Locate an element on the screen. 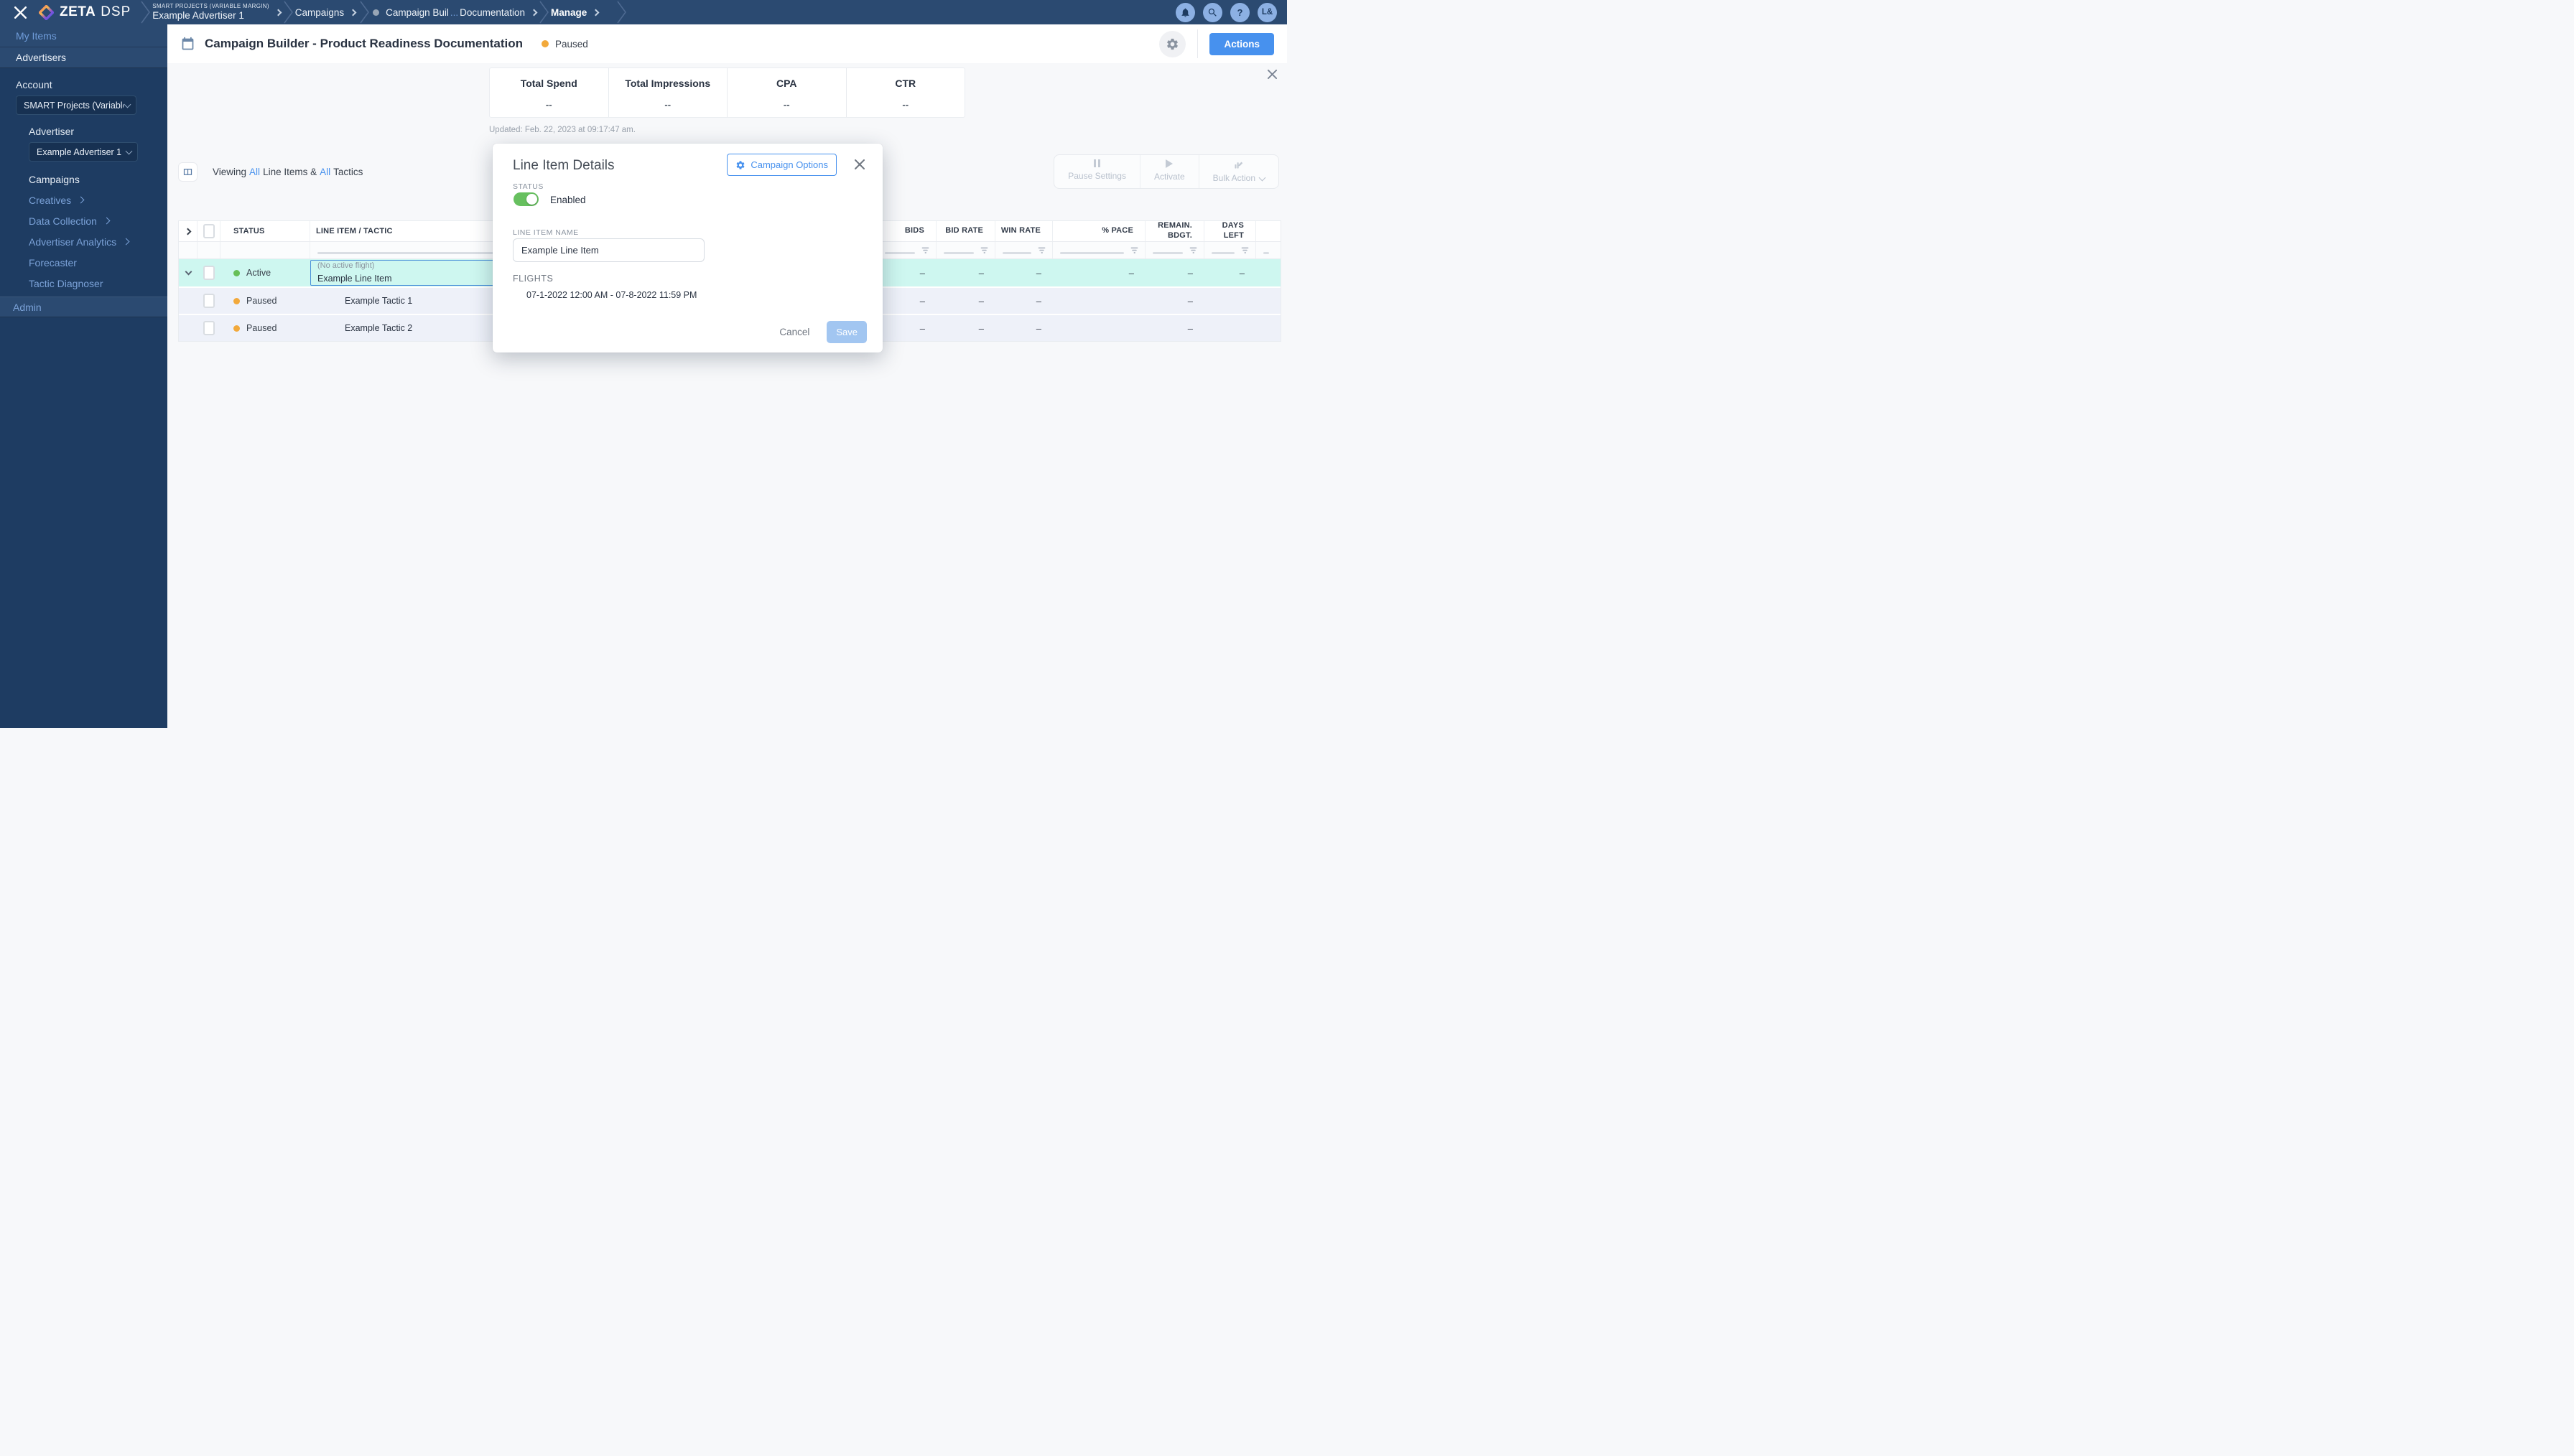 Image resolution: width=2574 pixels, height=1456 pixels. filter-pace is located at coordinates (1099, 250).